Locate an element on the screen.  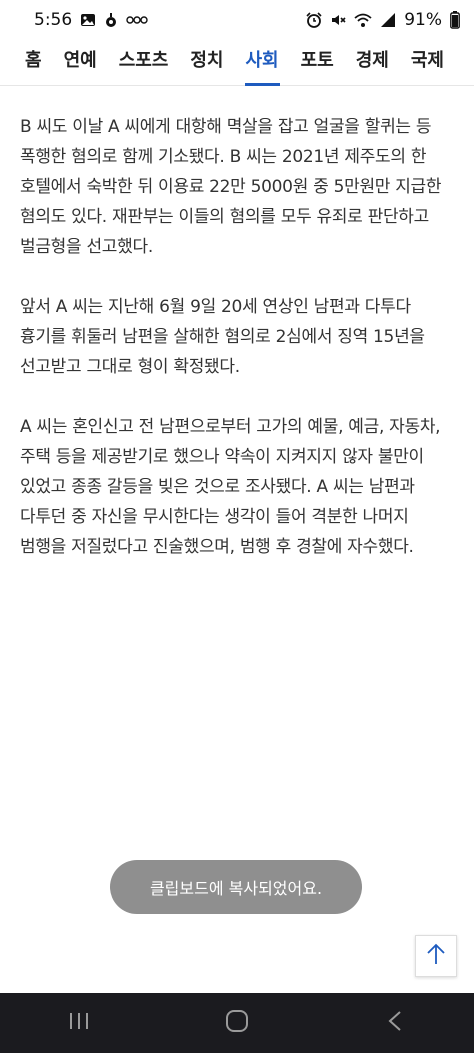
toast-message: 클립보드에 복사되었어요. is located at coordinates (236, 888).